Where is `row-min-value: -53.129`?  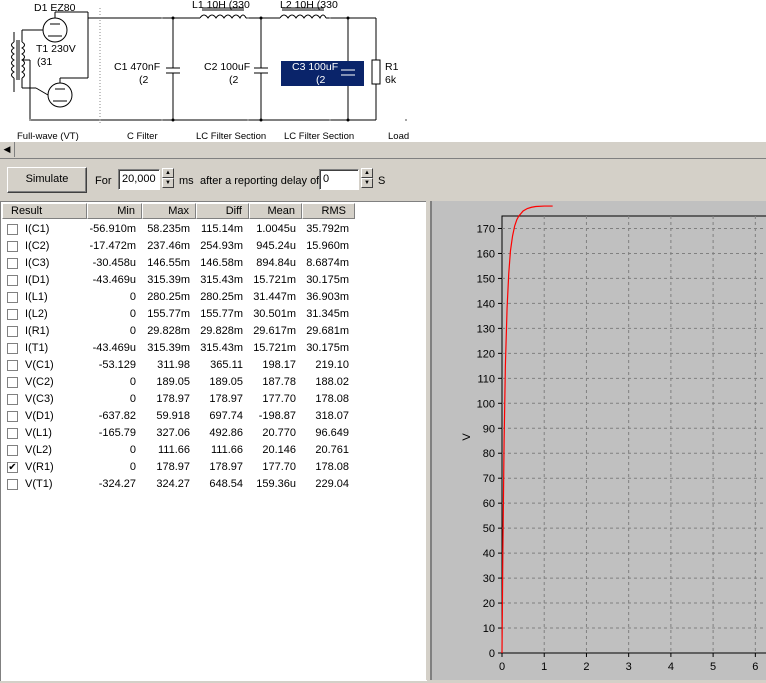 row-min-value: -53.129 is located at coordinates (117, 365).